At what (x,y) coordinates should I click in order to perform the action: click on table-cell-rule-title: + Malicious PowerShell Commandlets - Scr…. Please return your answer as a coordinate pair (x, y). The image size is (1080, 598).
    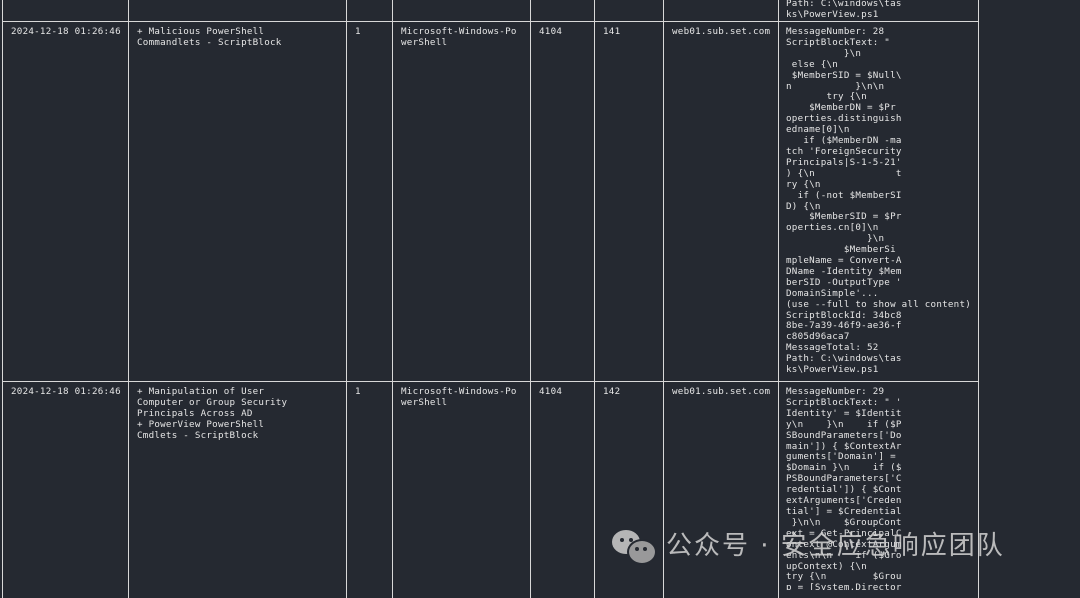
    Looking at the image, I should click on (209, 37).